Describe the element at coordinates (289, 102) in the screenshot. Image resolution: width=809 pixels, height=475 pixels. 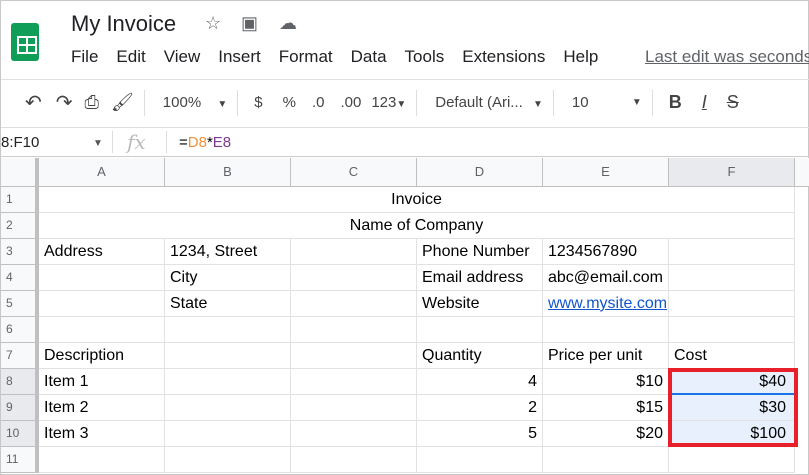
I see `percent-button: %` at that location.